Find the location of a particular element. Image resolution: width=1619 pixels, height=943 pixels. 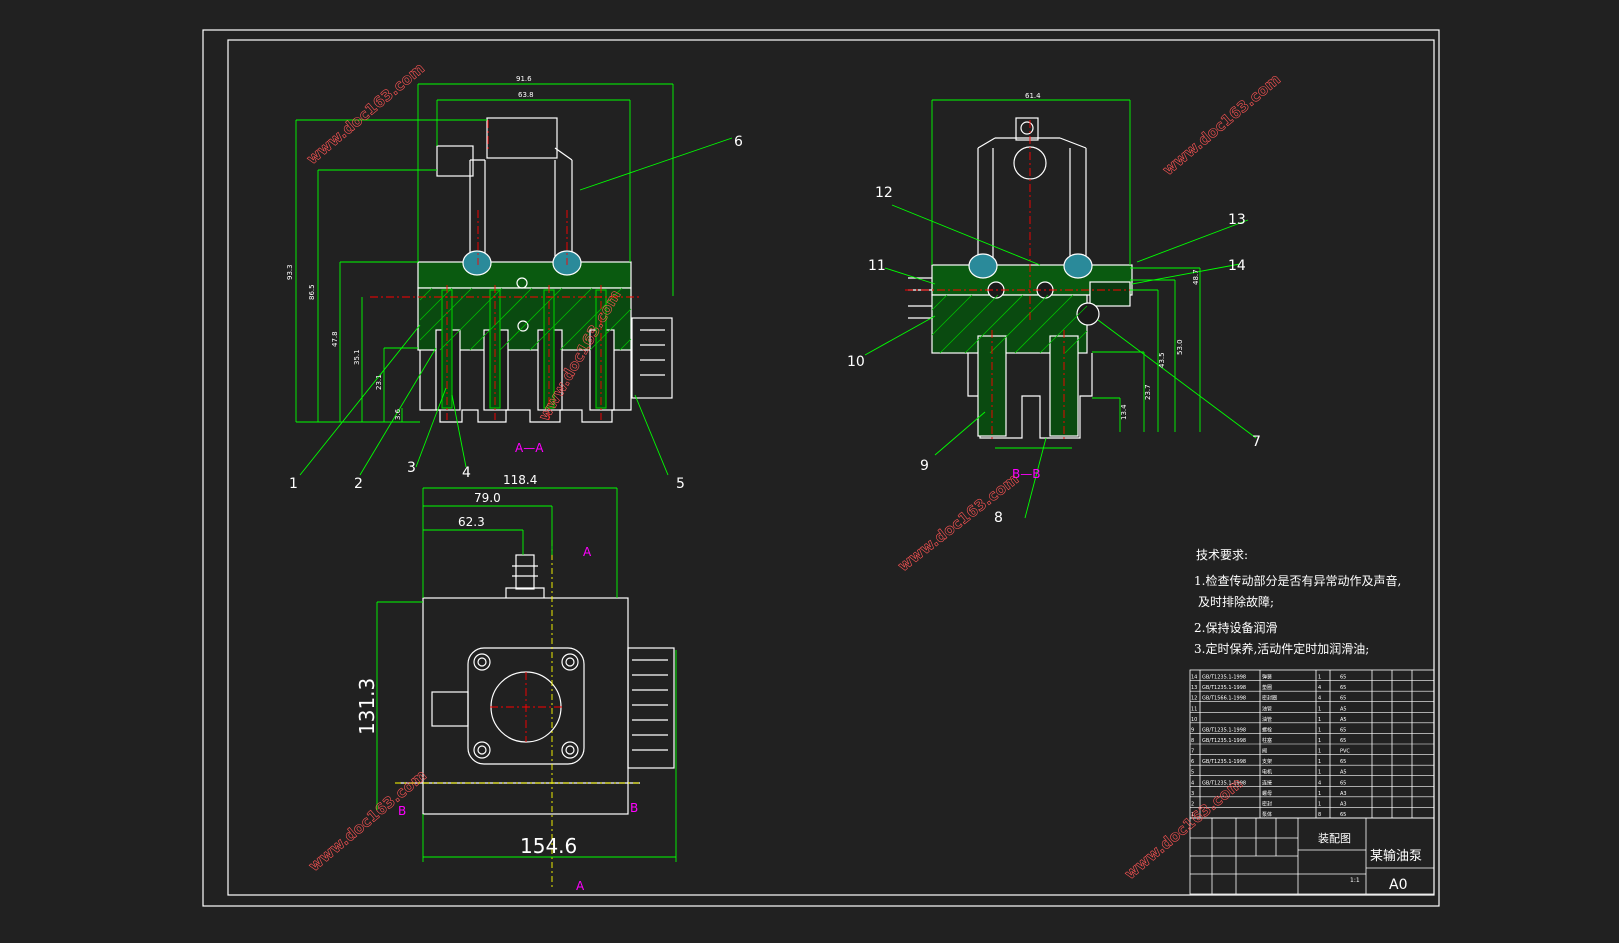

callout-10: 10 is located at coordinates (856, 362).